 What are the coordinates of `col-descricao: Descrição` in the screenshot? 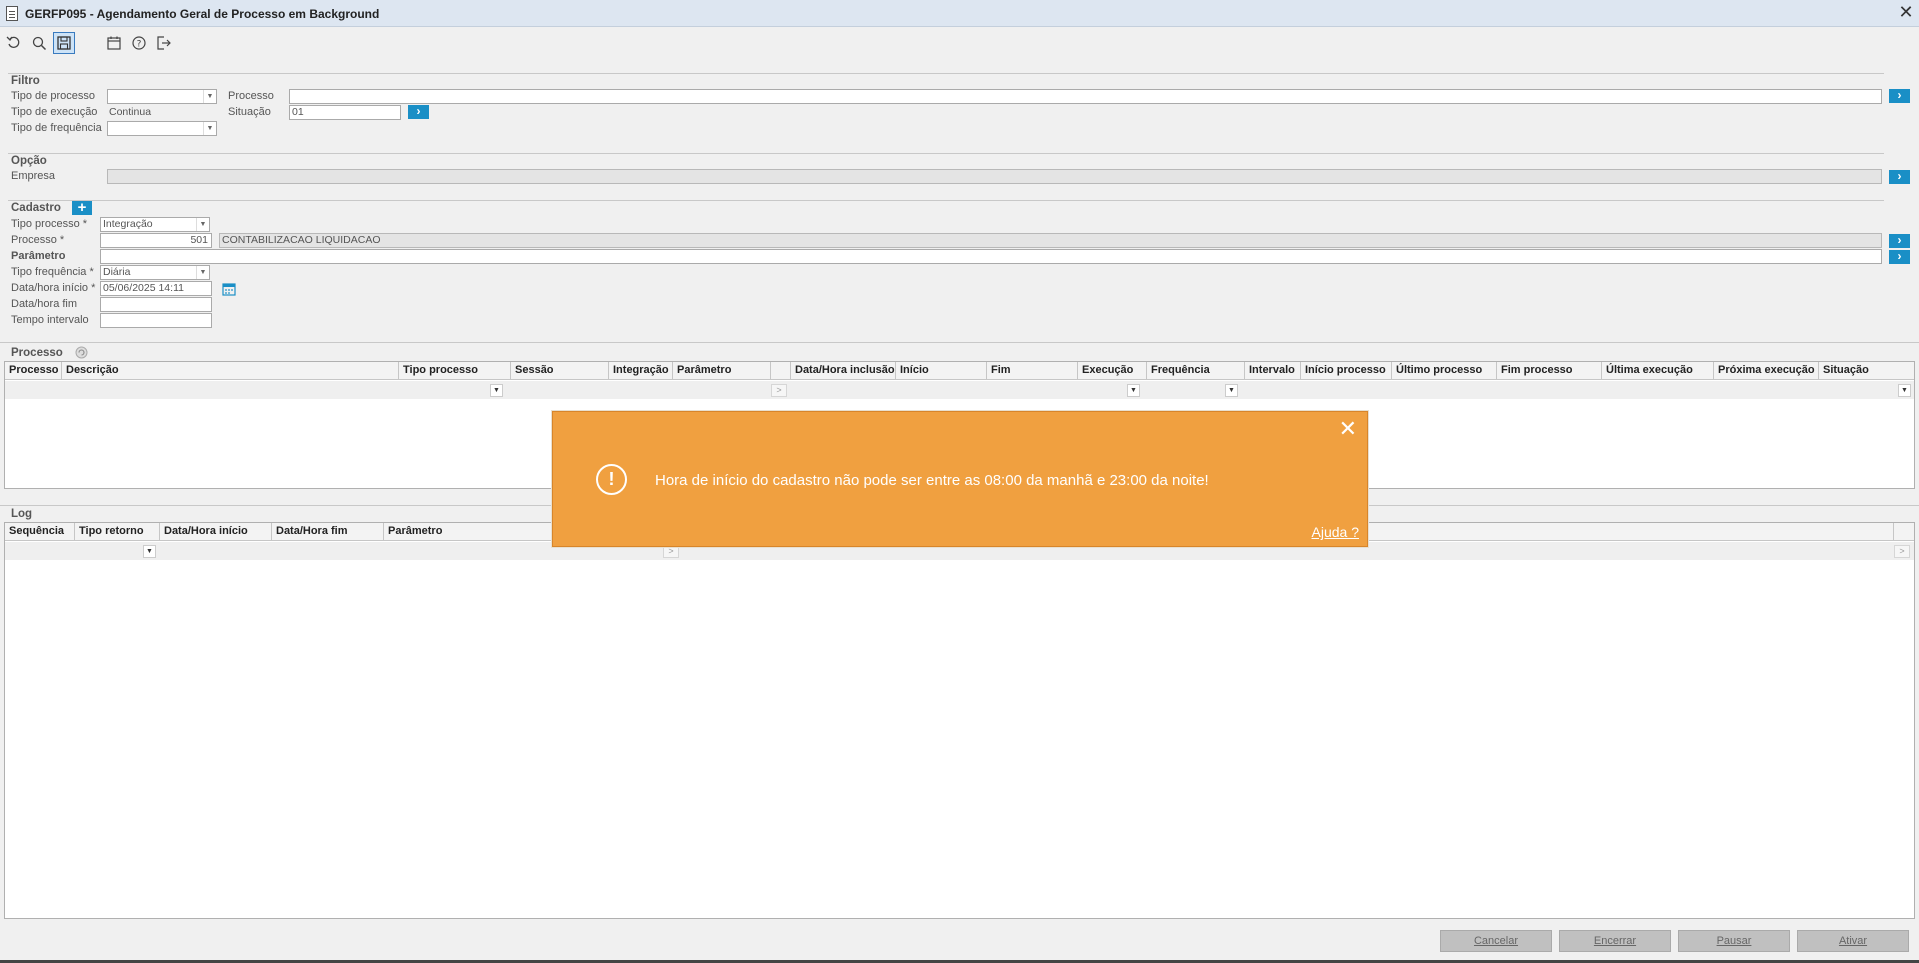 It's located at (230, 371).